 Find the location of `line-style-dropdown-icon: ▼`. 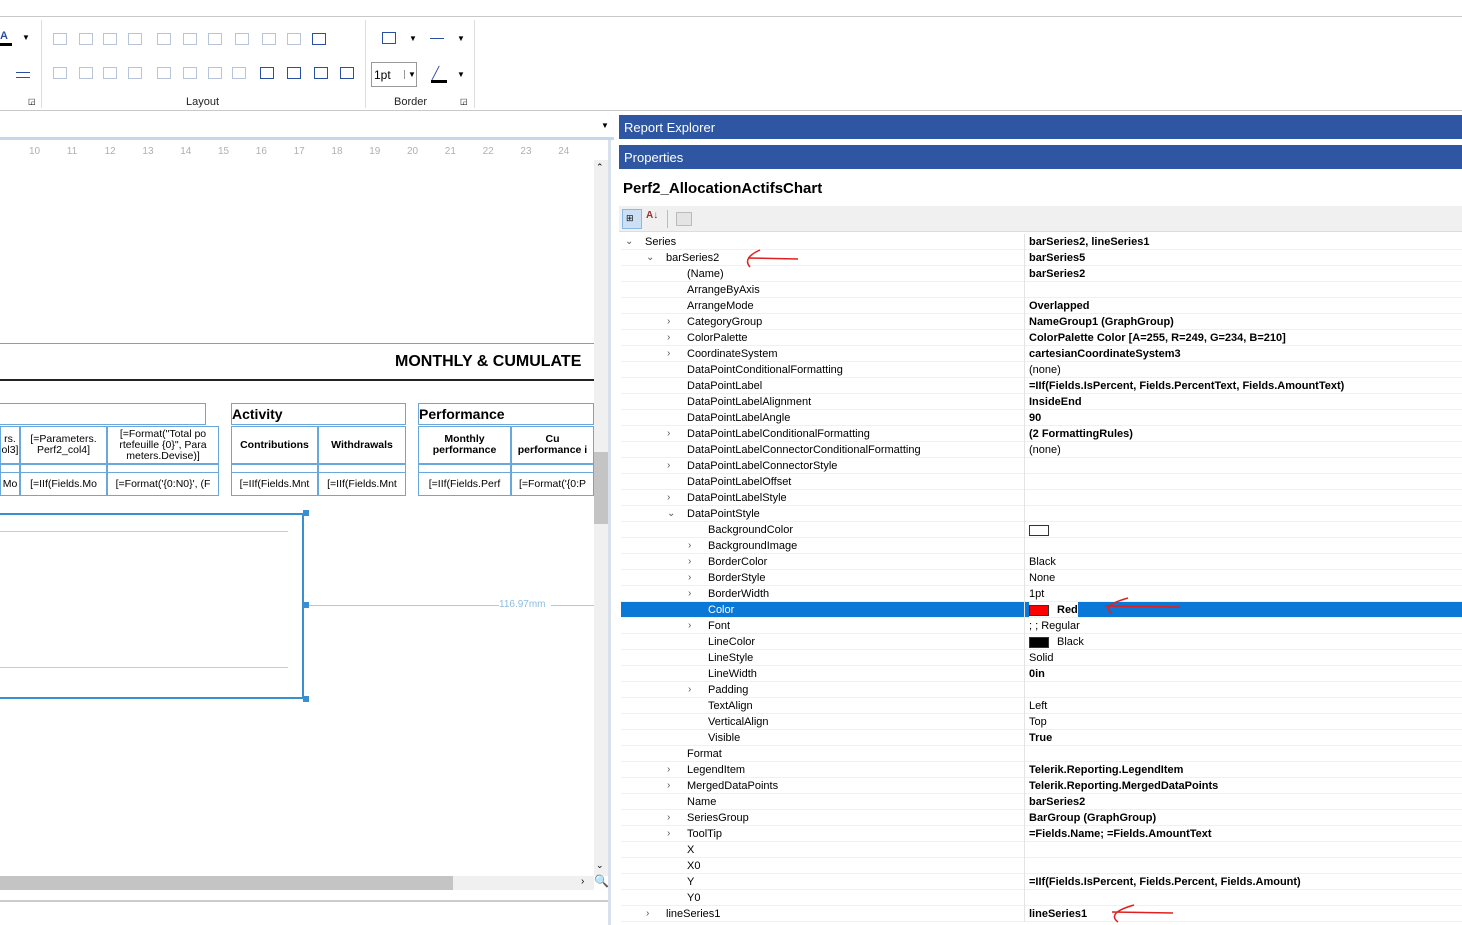

line-style-dropdown-icon: ▼ is located at coordinates (461, 38).